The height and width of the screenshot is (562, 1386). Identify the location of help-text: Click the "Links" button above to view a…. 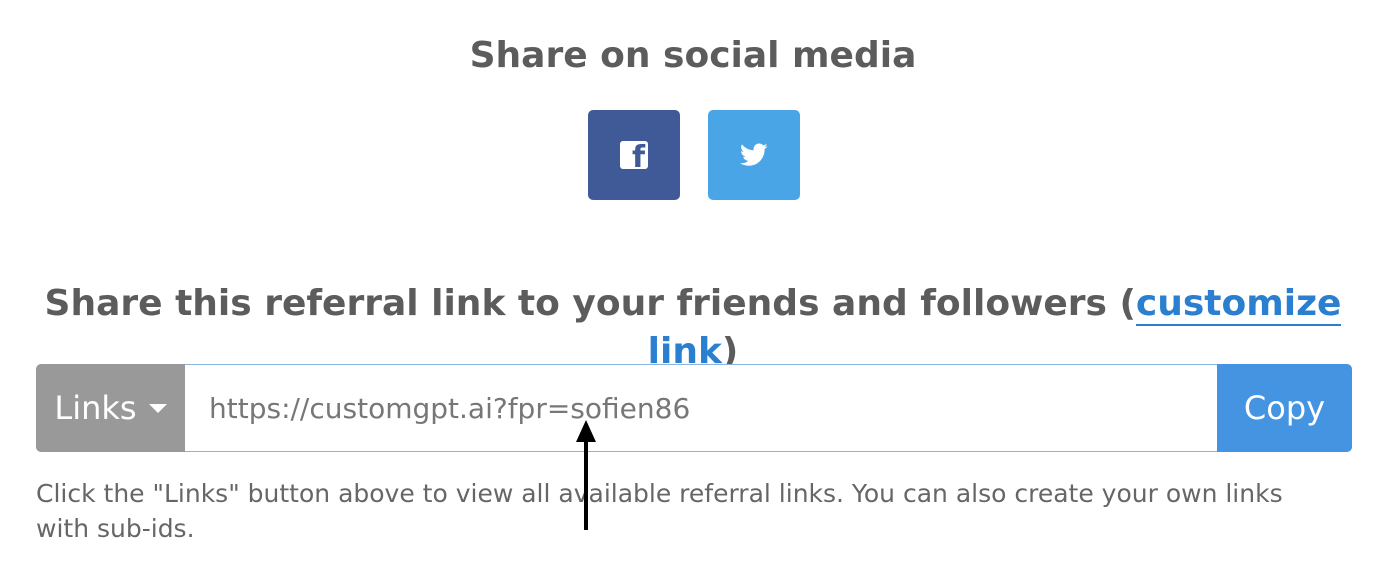
(659, 511).